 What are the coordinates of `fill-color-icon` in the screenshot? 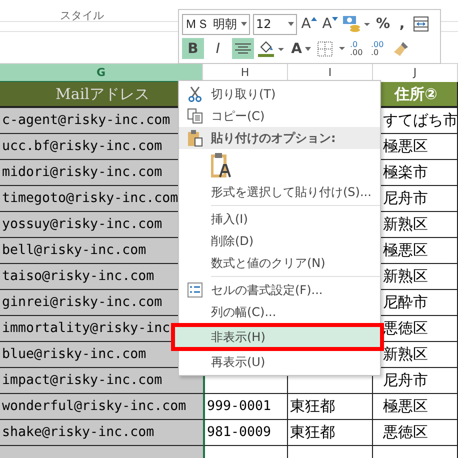 It's located at (271, 49).